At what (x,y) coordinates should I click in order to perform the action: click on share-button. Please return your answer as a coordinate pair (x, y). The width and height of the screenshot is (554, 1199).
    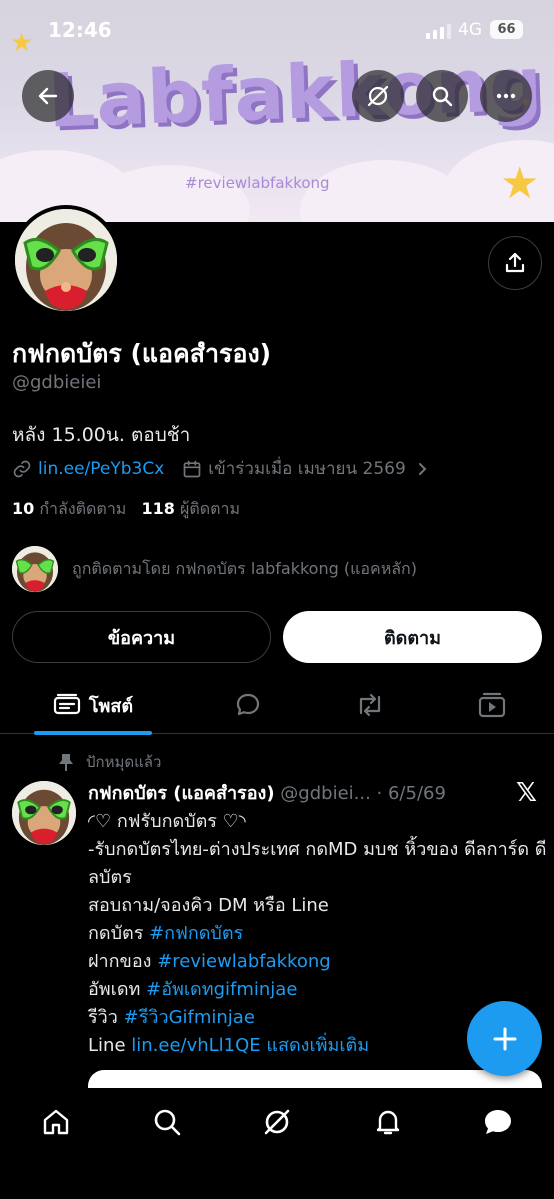
    Looking at the image, I should click on (515, 263).